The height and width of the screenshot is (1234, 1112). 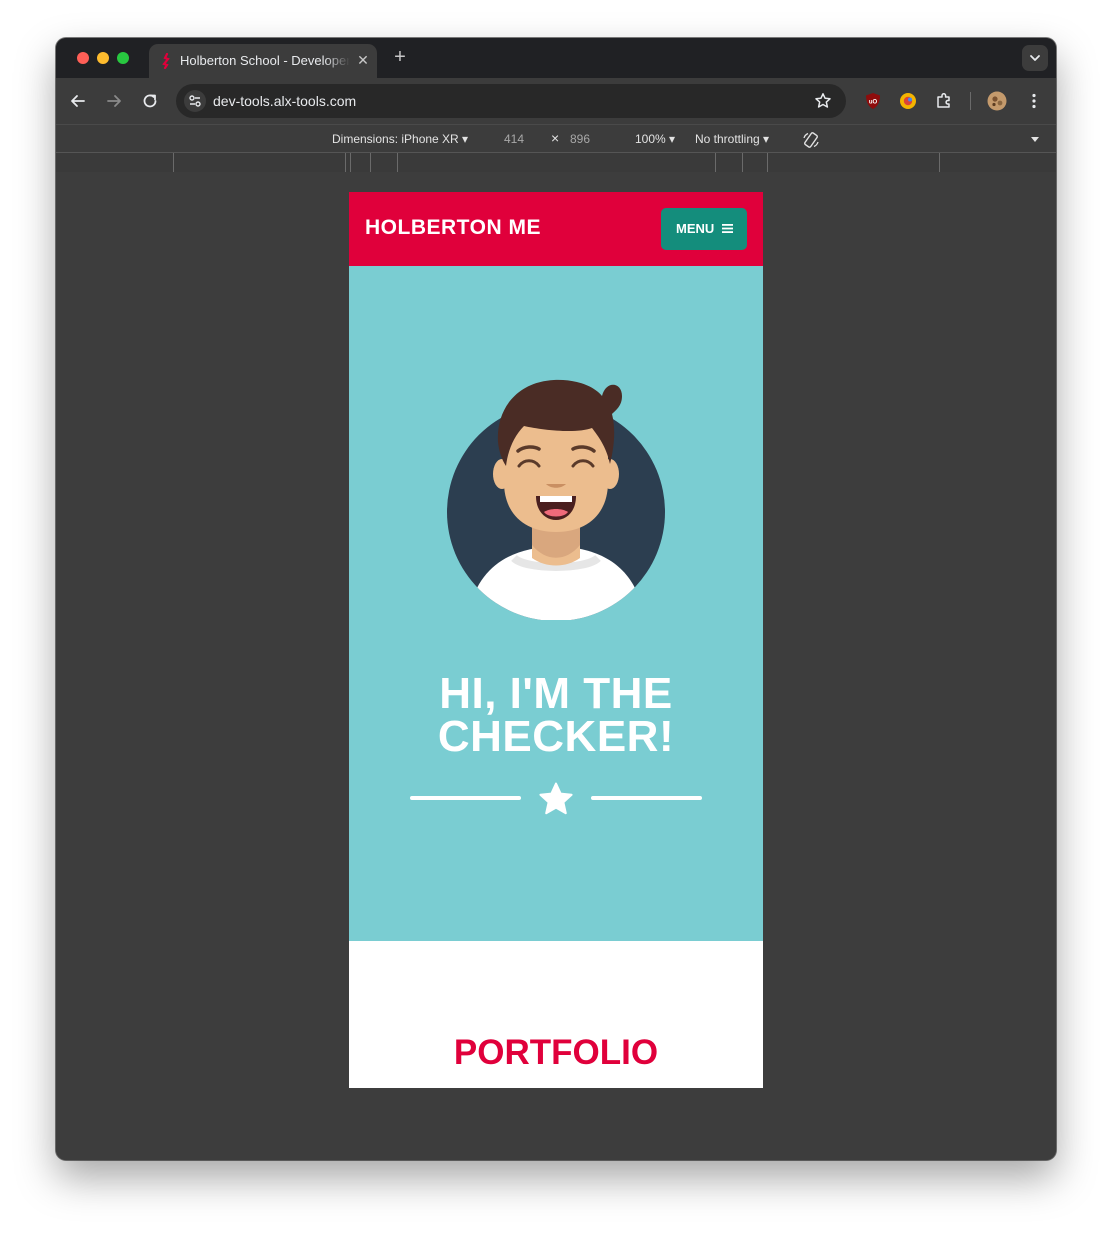 What do you see at coordinates (556, 1014) in the screenshot?
I see `portfolio-section: PORTFOLIO` at bounding box center [556, 1014].